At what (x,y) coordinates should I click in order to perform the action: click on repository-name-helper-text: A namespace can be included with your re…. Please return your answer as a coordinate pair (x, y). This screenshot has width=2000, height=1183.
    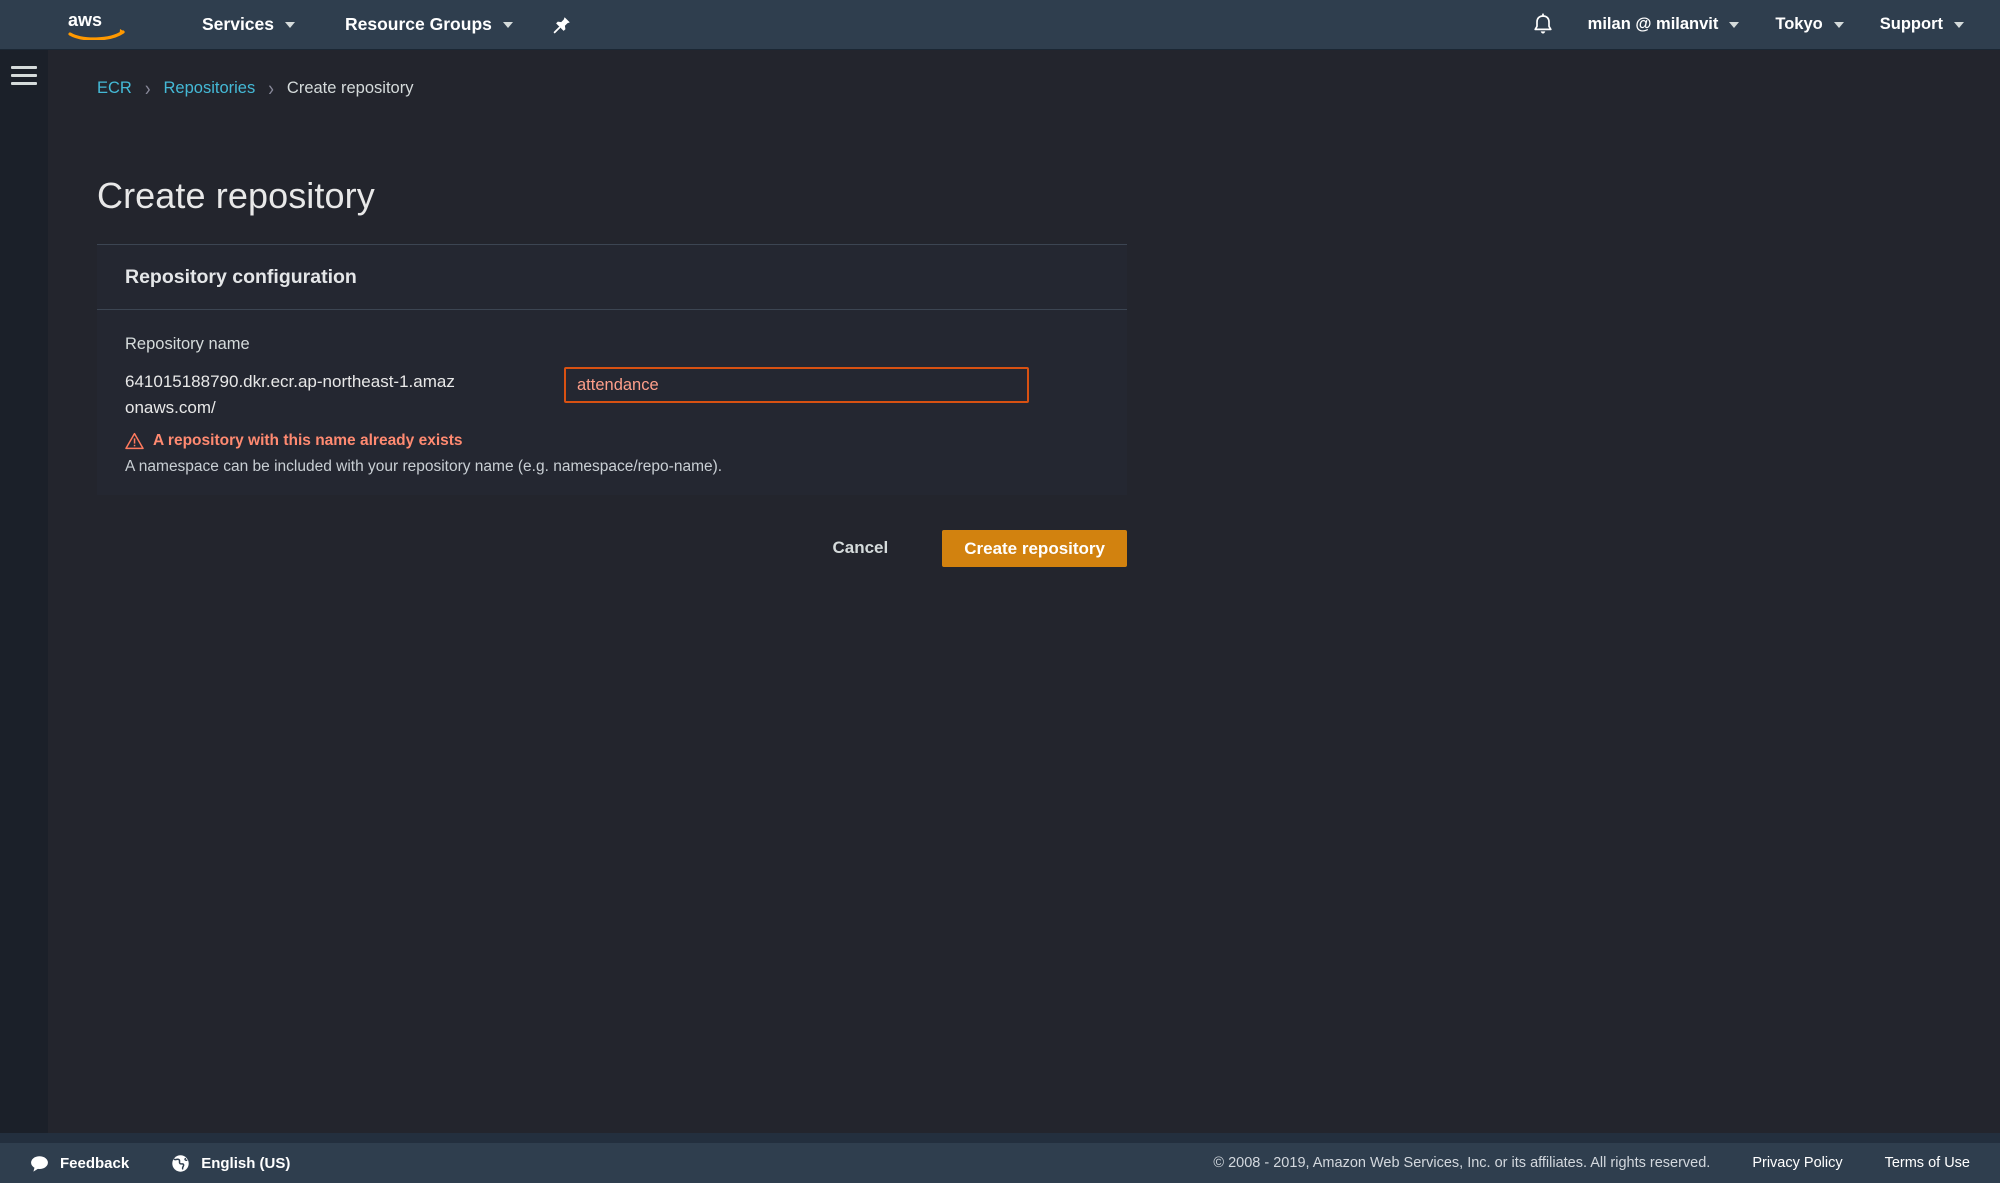
    Looking at the image, I should click on (424, 466).